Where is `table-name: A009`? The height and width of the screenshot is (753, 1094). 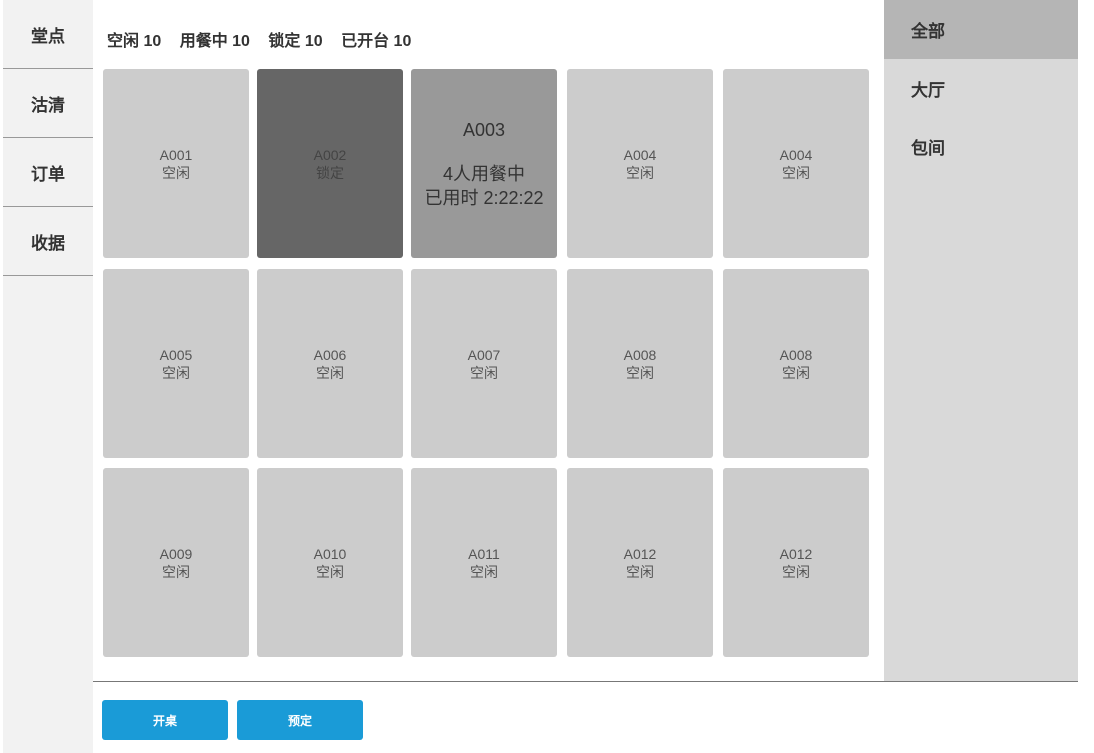
table-name: A009 is located at coordinates (176, 553).